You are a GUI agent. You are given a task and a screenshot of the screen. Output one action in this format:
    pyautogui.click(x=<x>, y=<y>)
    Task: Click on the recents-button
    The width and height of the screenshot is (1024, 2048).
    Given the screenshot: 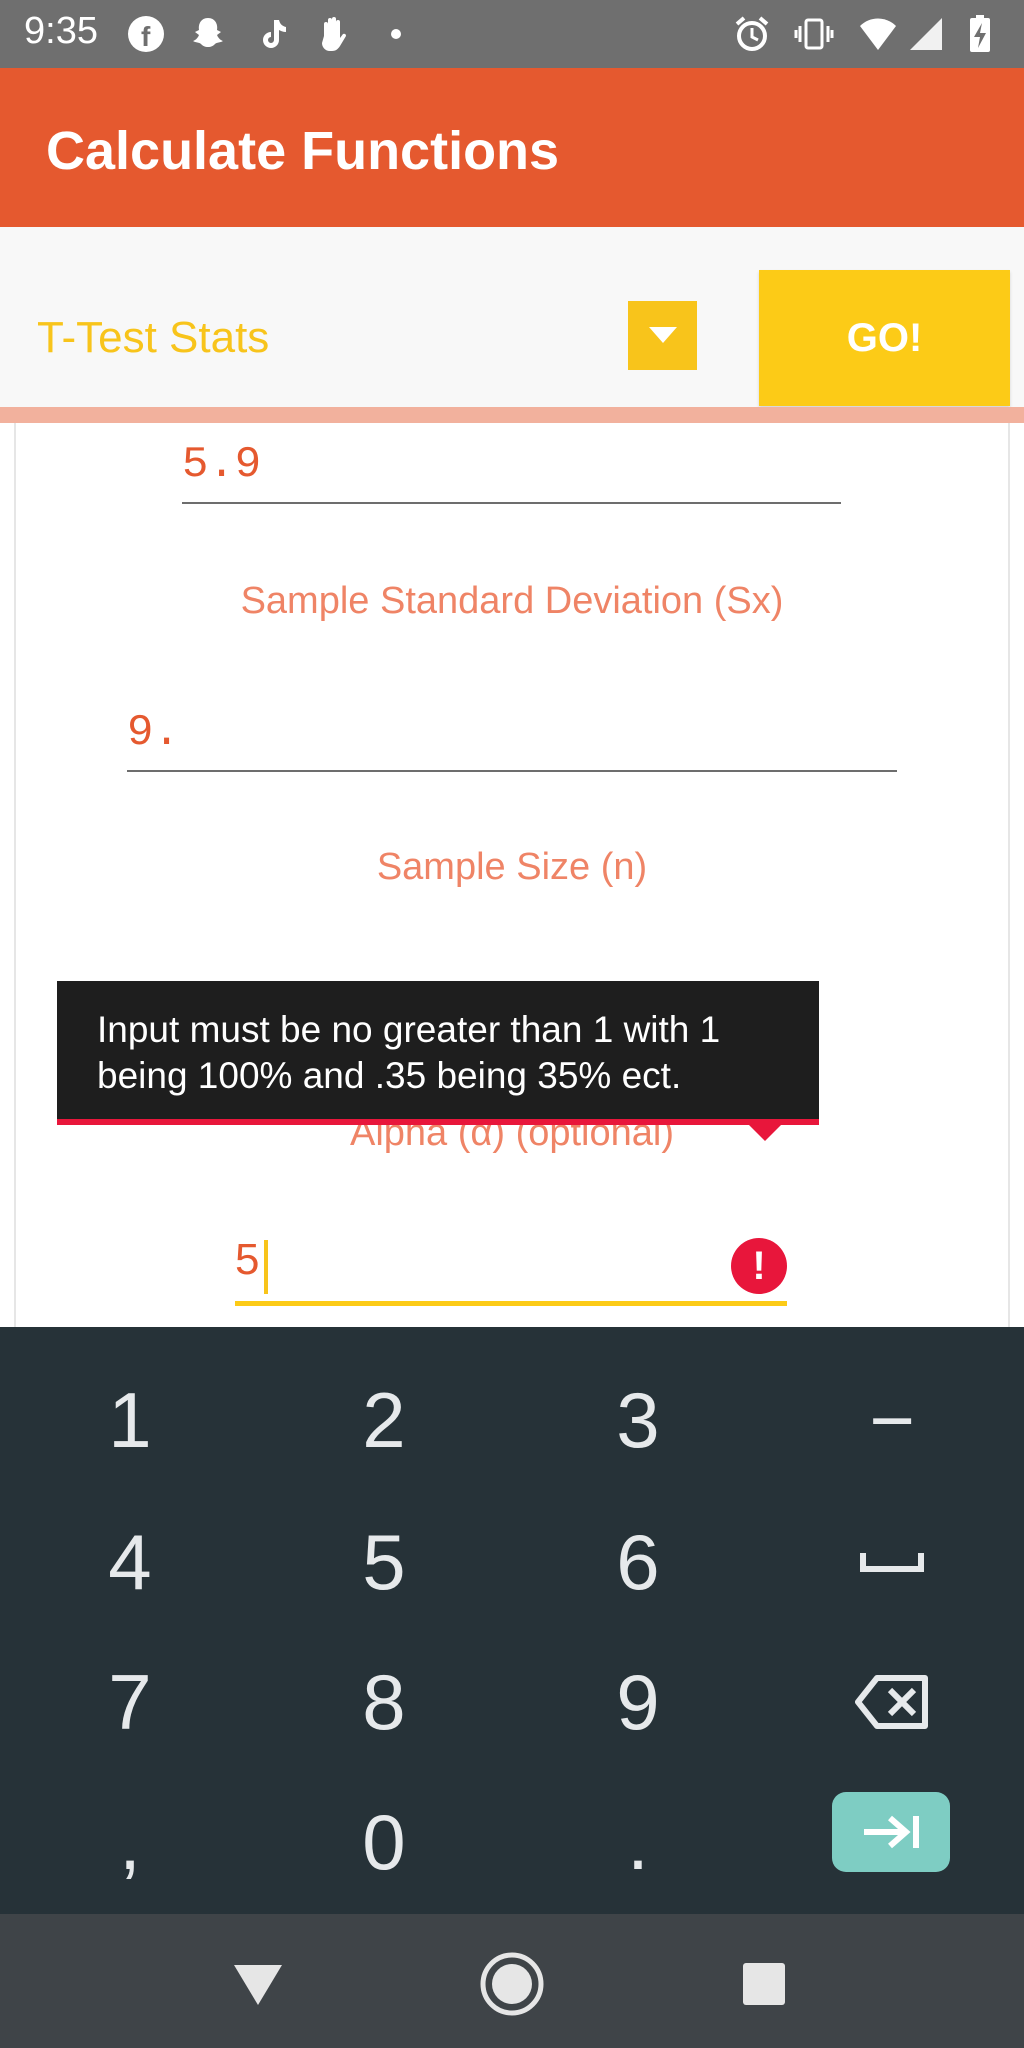 What is the action you would take?
    pyautogui.click(x=764, y=1984)
    